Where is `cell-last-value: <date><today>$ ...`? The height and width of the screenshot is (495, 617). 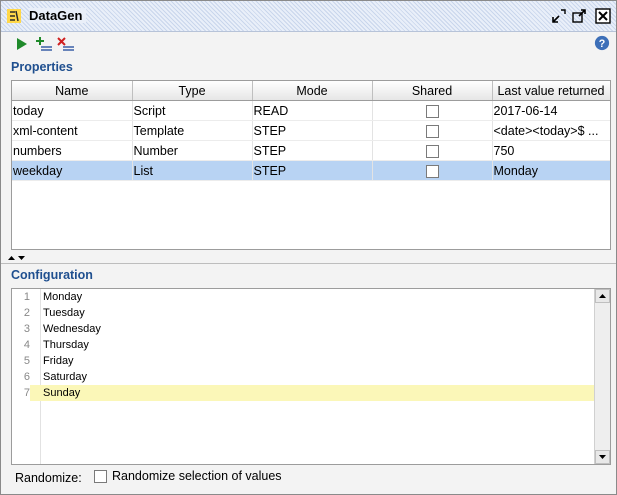
cell-last-value: <date><today>$ ... is located at coordinates (551, 130).